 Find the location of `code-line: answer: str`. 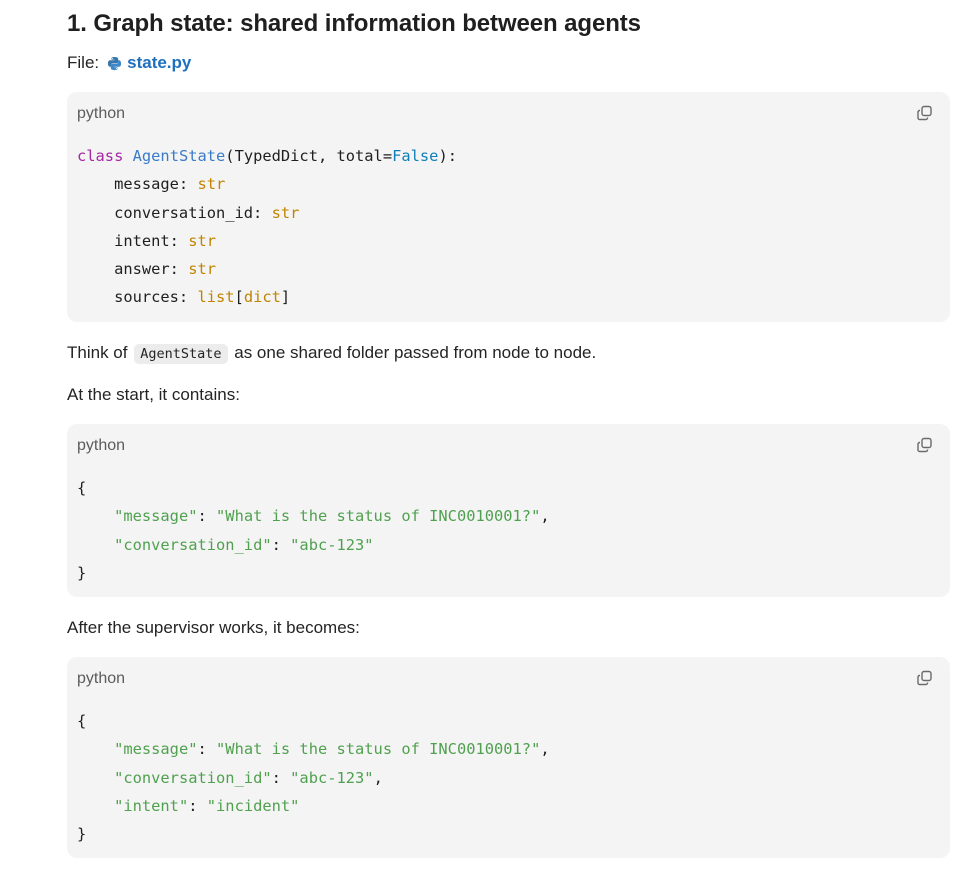

code-line: answer: str is located at coordinates (267, 269).